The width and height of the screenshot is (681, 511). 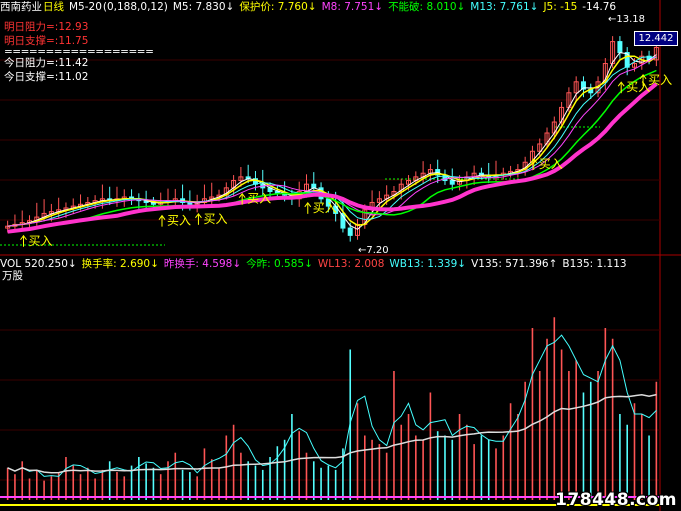 What do you see at coordinates (428, 264) in the screenshot?
I see `volume-item: WB13: 1.339↓` at bounding box center [428, 264].